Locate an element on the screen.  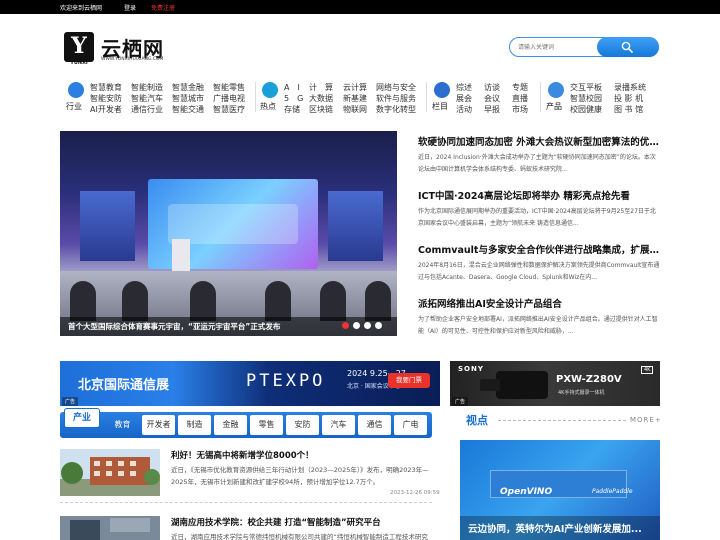
nav-item: 直播 is located at coordinates (520, 98).